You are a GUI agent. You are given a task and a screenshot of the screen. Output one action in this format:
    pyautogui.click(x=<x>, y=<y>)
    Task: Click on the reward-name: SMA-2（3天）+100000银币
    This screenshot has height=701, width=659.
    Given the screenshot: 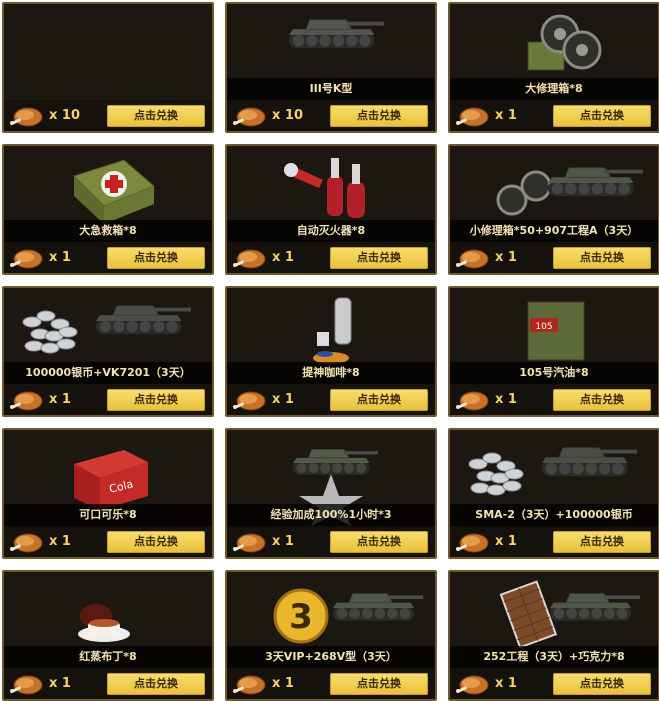 What is the action you would take?
    pyautogui.click(x=554, y=515)
    